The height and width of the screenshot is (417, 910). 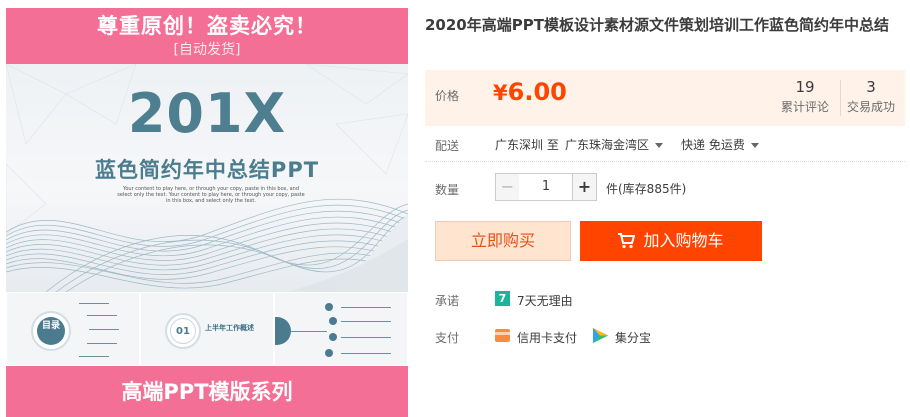 I want to click on sales-count: 3, so click(x=871, y=87).